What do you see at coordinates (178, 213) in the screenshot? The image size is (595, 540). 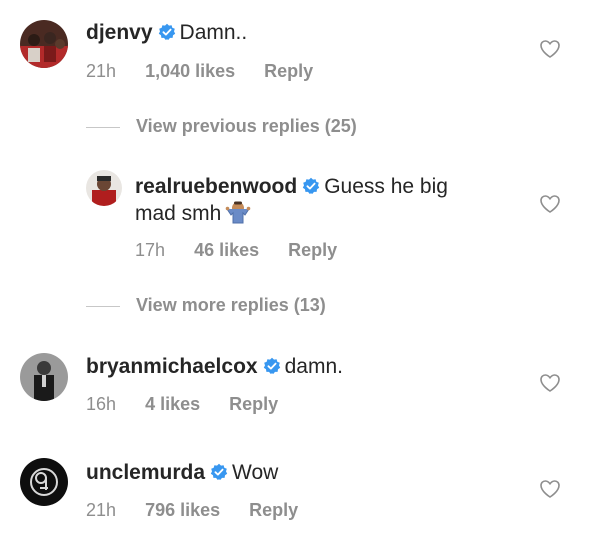 I see `comment-text-line2: mad smh` at bounding box center [178, 213].